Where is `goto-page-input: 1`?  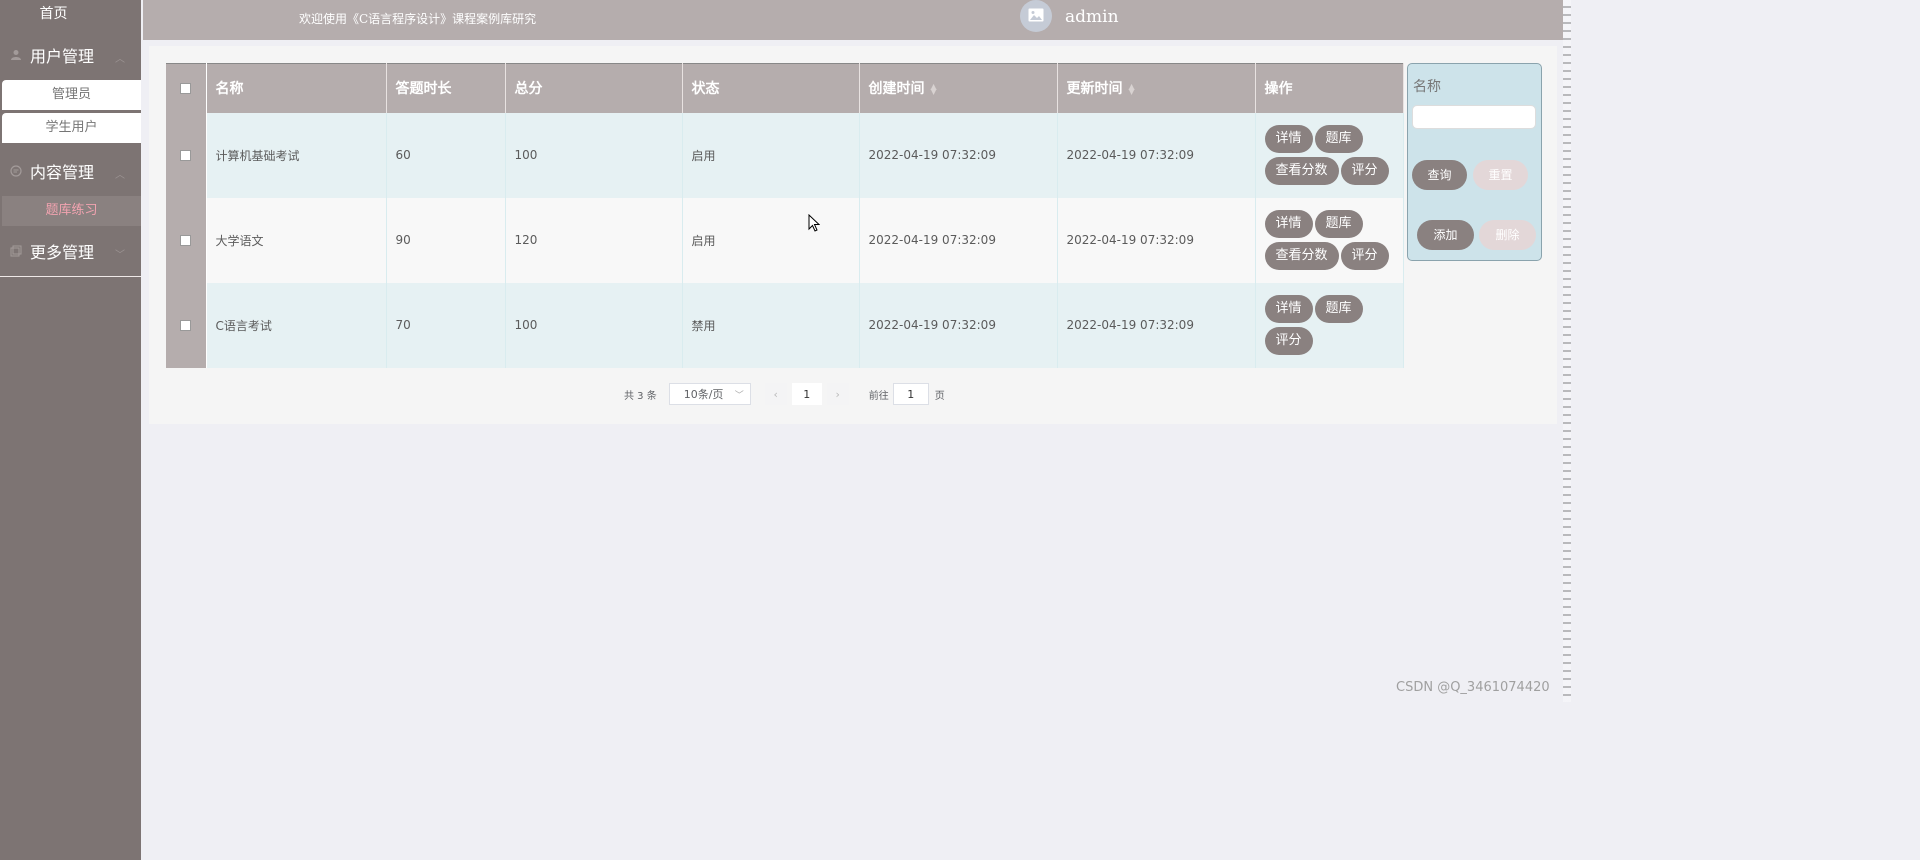 goto-page-input: 1 is located at coordinates (910, 394).